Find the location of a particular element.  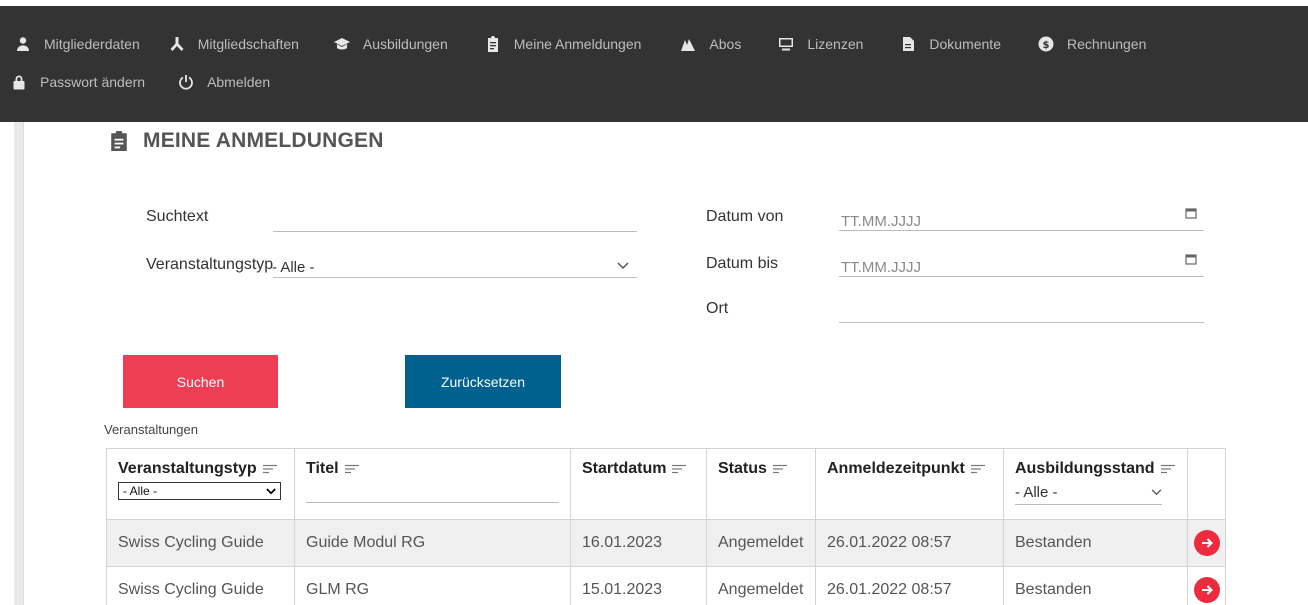

lock-icon is located at coordinates (19, 82).